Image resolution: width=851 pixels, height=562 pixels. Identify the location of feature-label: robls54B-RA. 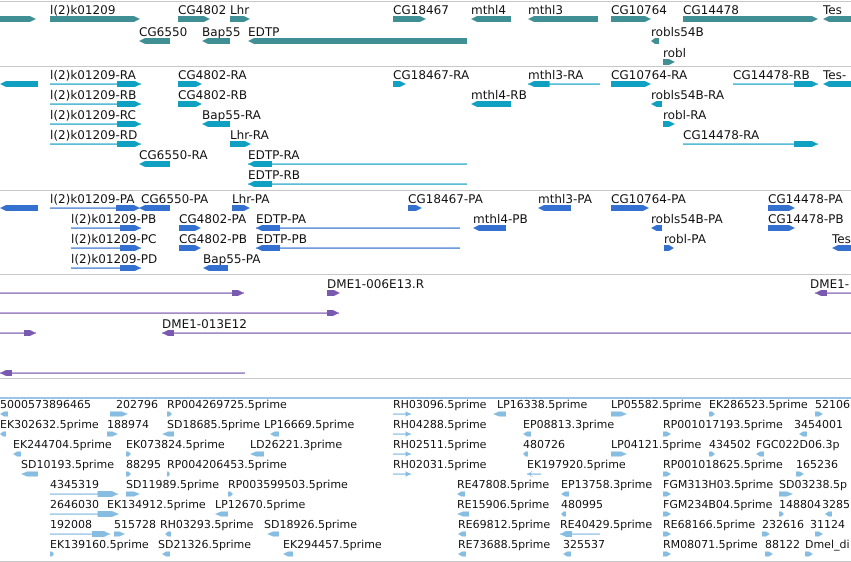
(687, 95).